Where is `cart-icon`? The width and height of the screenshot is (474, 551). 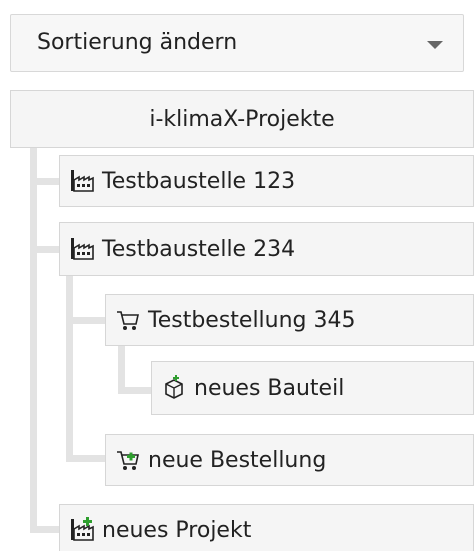
cart-icon is located at coordinates (128, 320).